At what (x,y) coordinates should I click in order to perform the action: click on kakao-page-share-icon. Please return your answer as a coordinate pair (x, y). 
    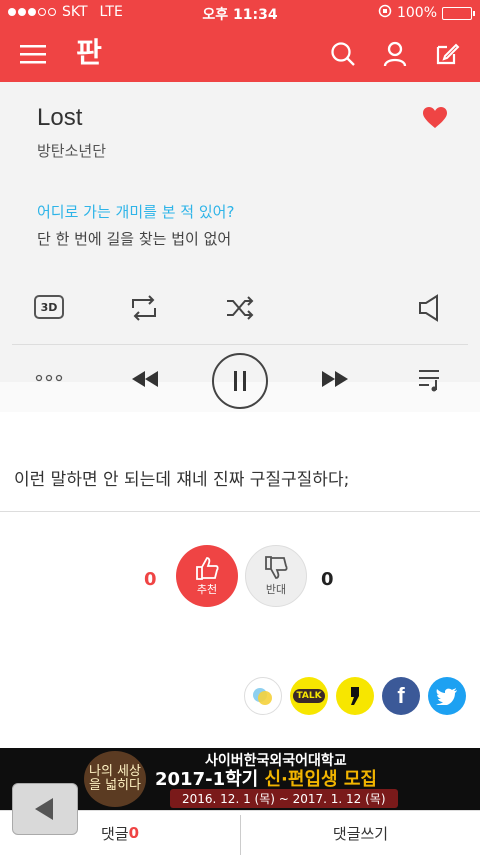
    Looking at the image, I should click on (355, 696).